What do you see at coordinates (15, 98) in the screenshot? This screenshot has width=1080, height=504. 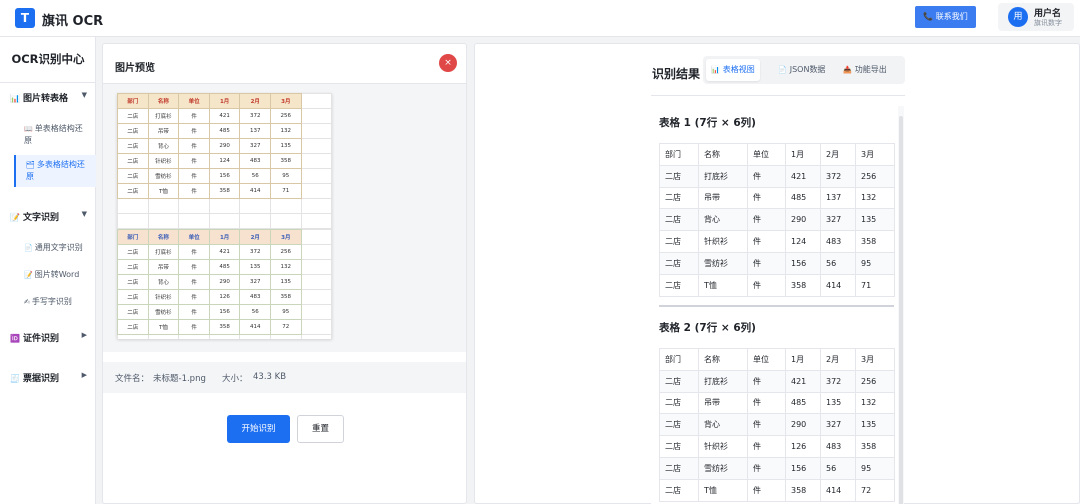 I see `chart-icon: 📊` at bounding box center [15, 98].